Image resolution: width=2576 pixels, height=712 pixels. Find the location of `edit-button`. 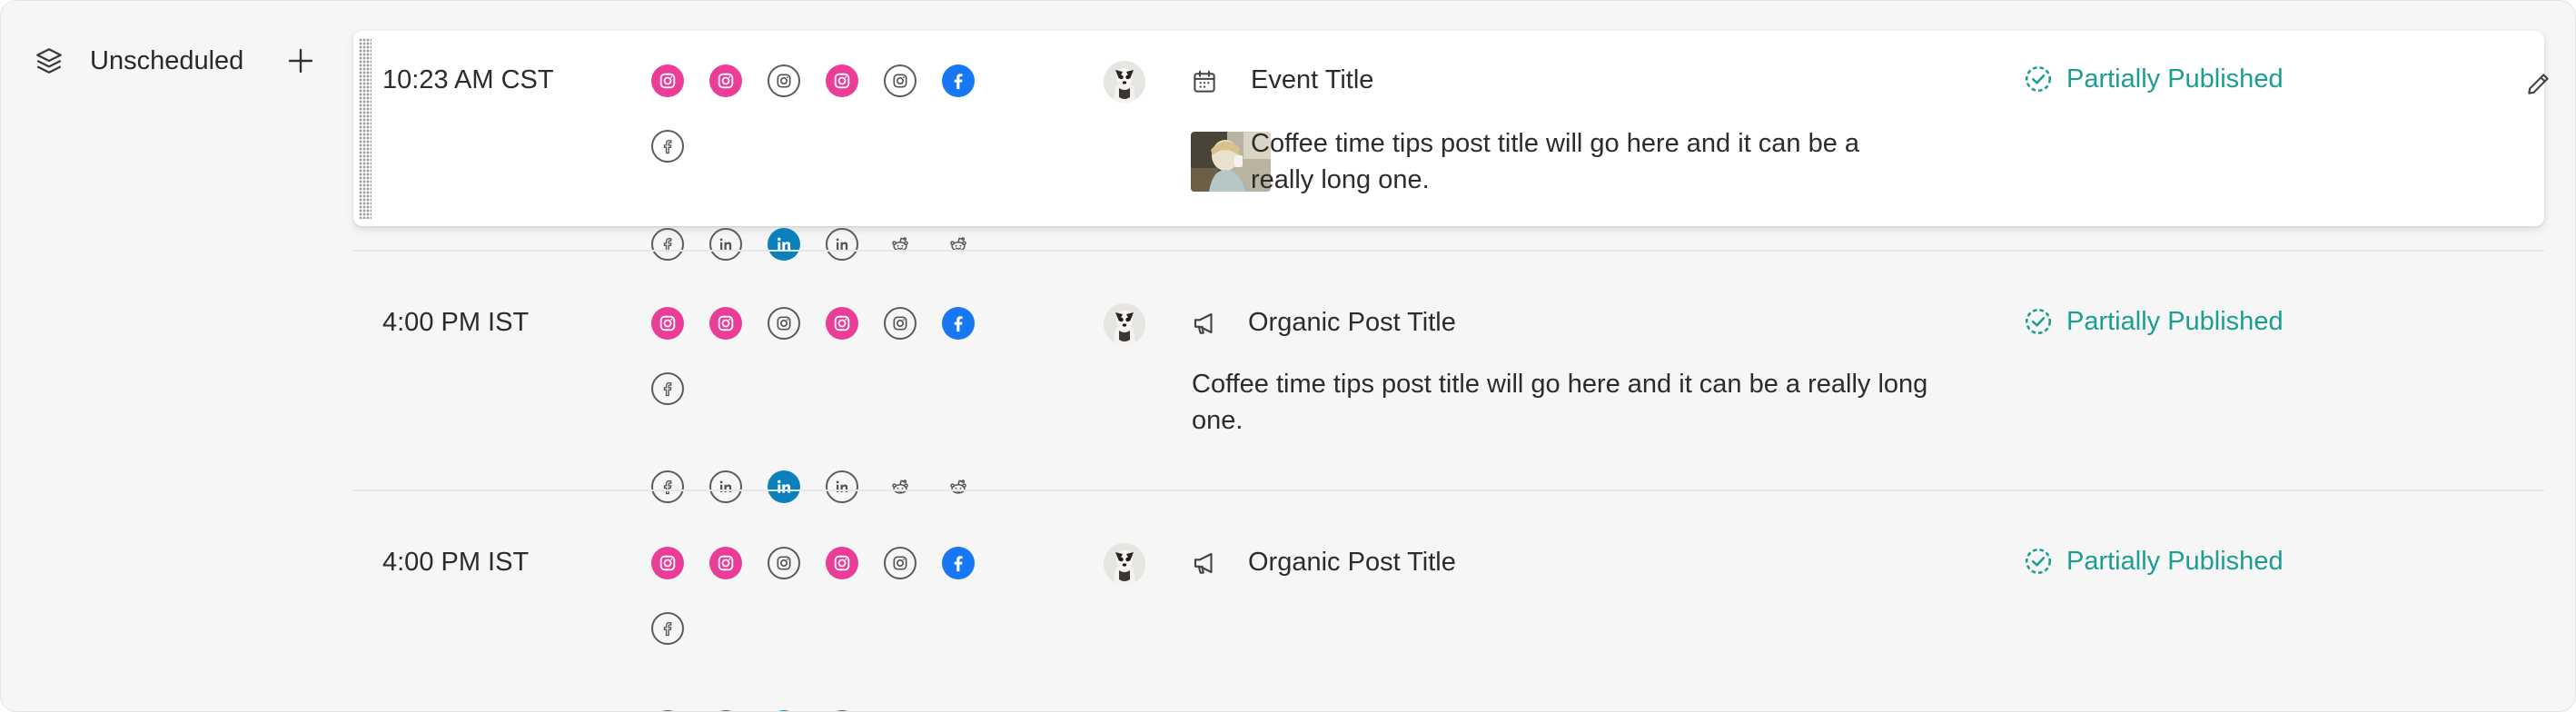

edit-button is located at coordinates (2539, 83).